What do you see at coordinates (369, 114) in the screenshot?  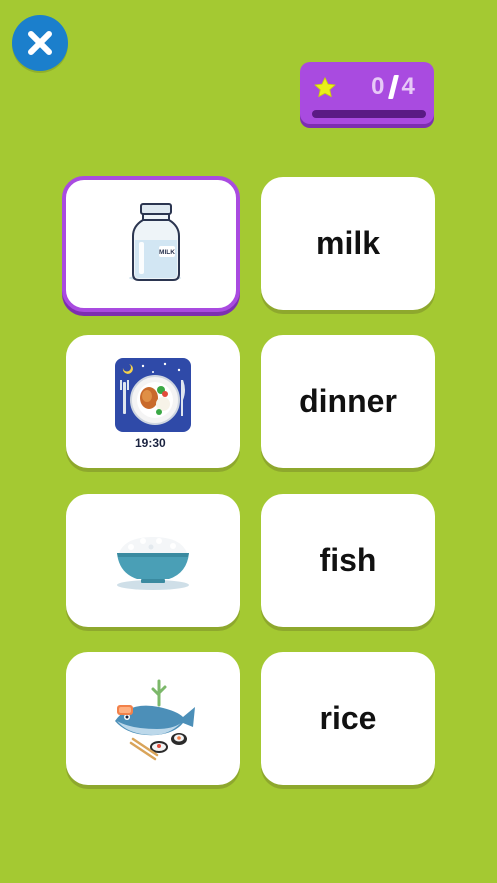 I see `score-progress-bar` at bounding box center [369, 114].